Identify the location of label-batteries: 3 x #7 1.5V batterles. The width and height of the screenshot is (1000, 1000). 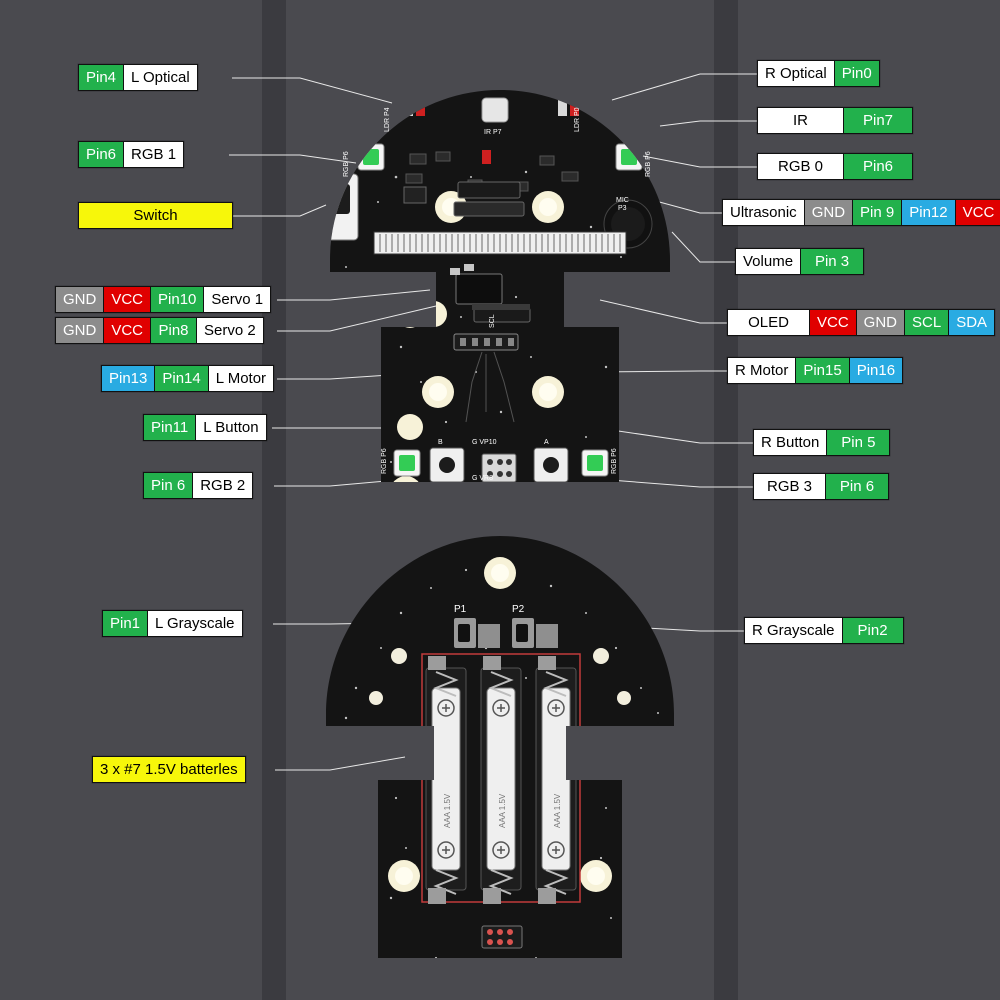
(169, 769).